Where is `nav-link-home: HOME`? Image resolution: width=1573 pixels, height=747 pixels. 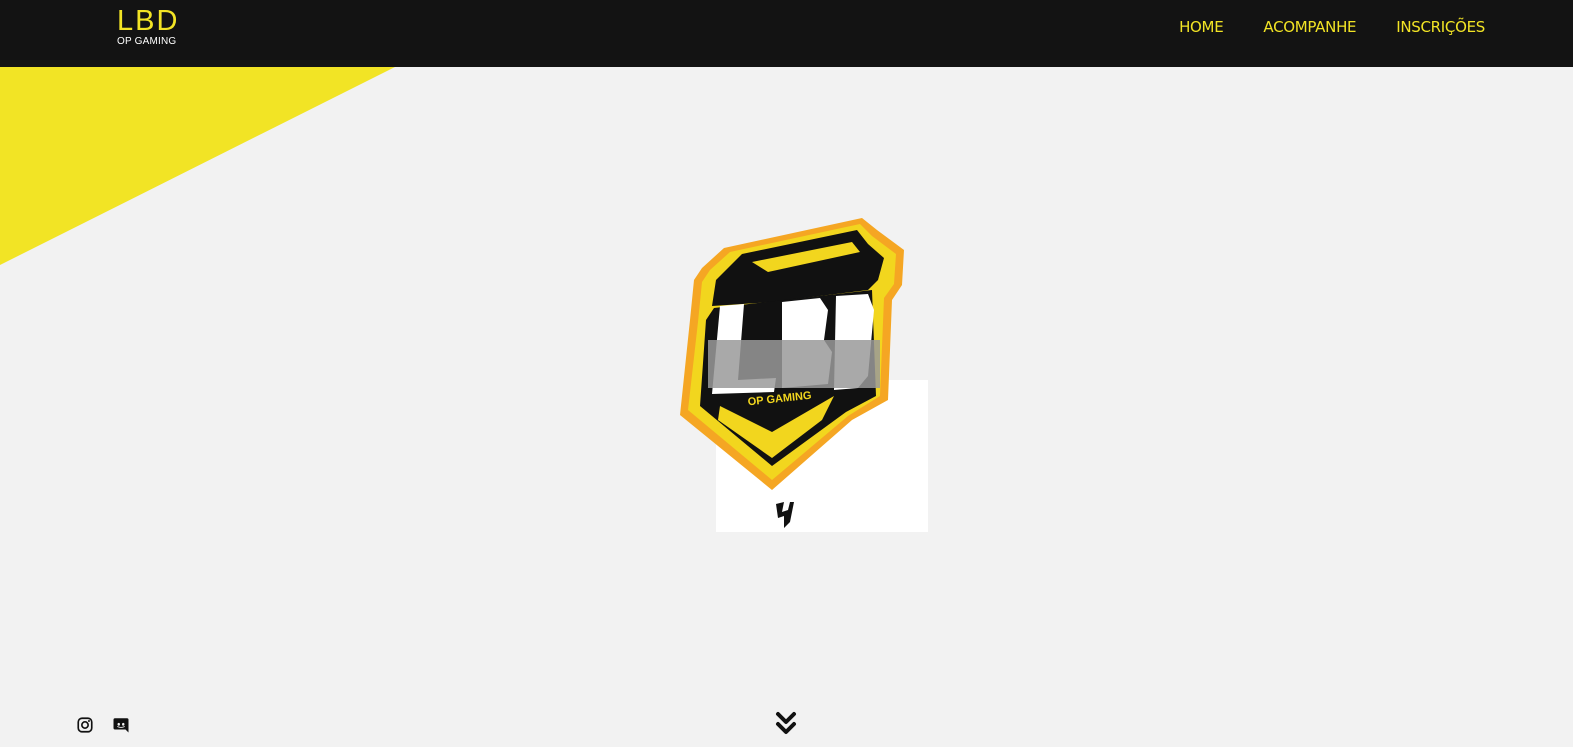 nav-link-home: HOME is located at coordinates (1201, 27).